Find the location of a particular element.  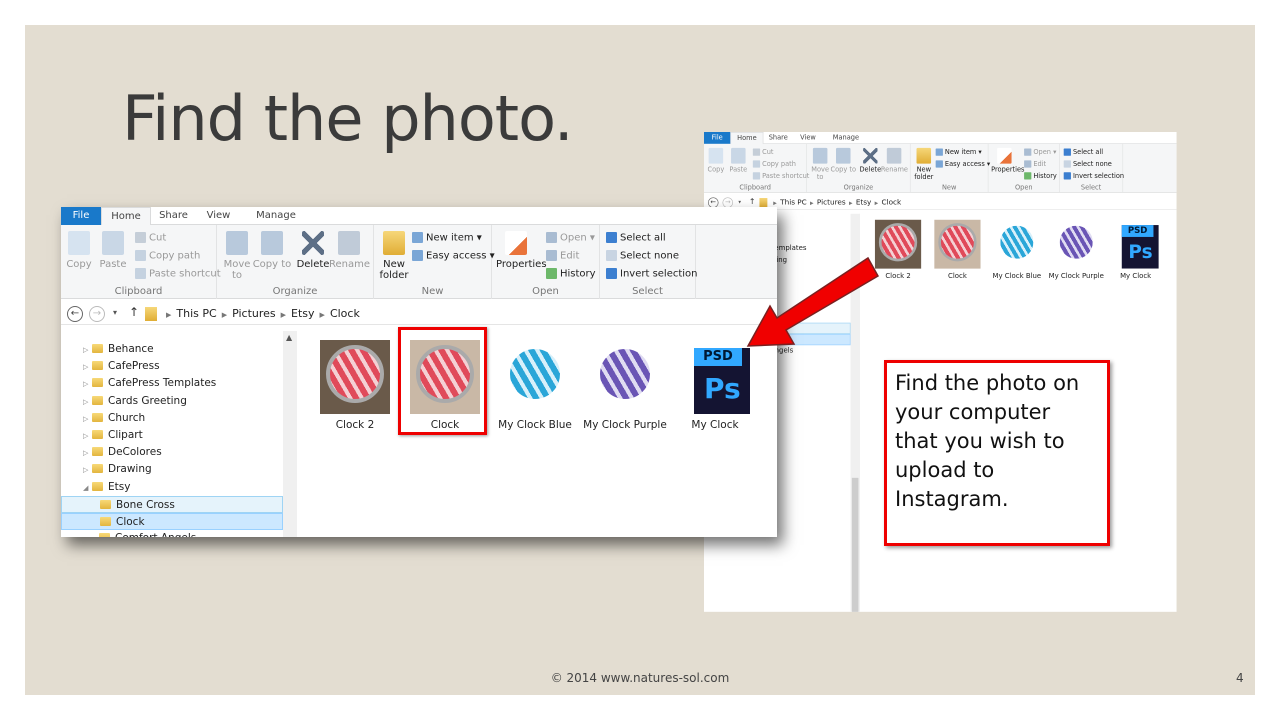

page-number: 4 is located at coordinates (1240, 678).